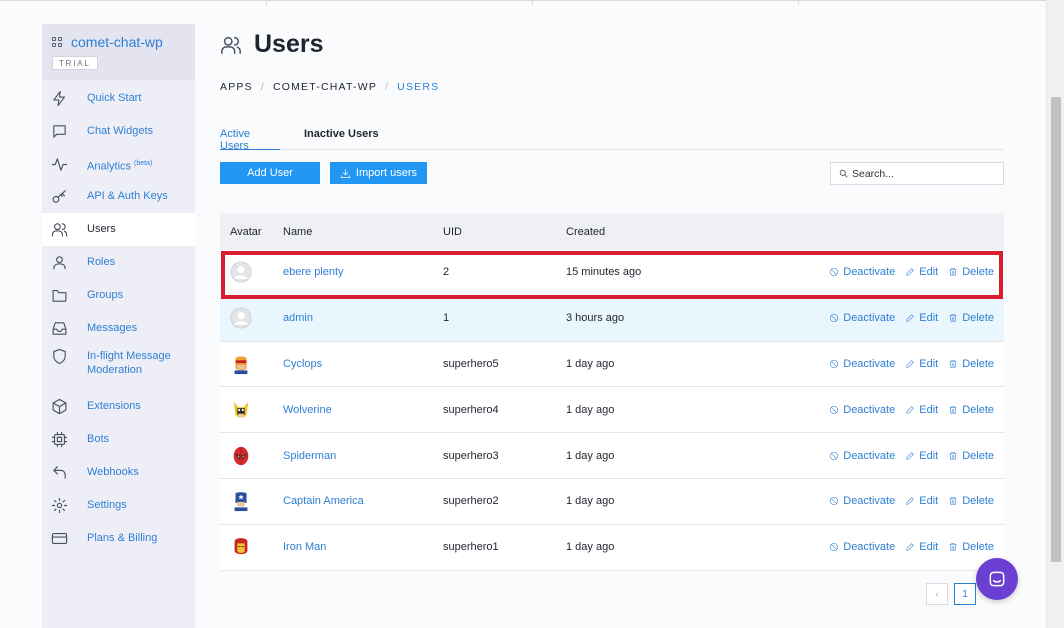 This screenshot has height=628, width=1064. What do you see at coordinates (256, 410) in the screenshot?
I see `wolverine-avatar` at bounding box center [256, 410].